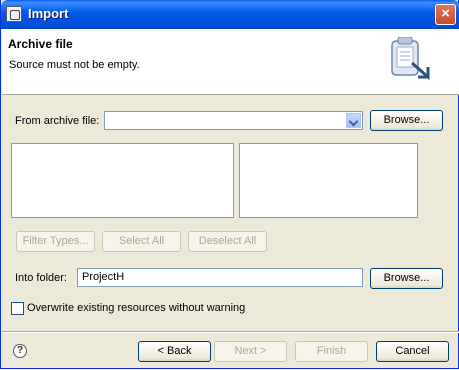 Image resolution: width=459 pixels, height=370 pixels. I want to click on finish-button: Finish, so click(331, 351).